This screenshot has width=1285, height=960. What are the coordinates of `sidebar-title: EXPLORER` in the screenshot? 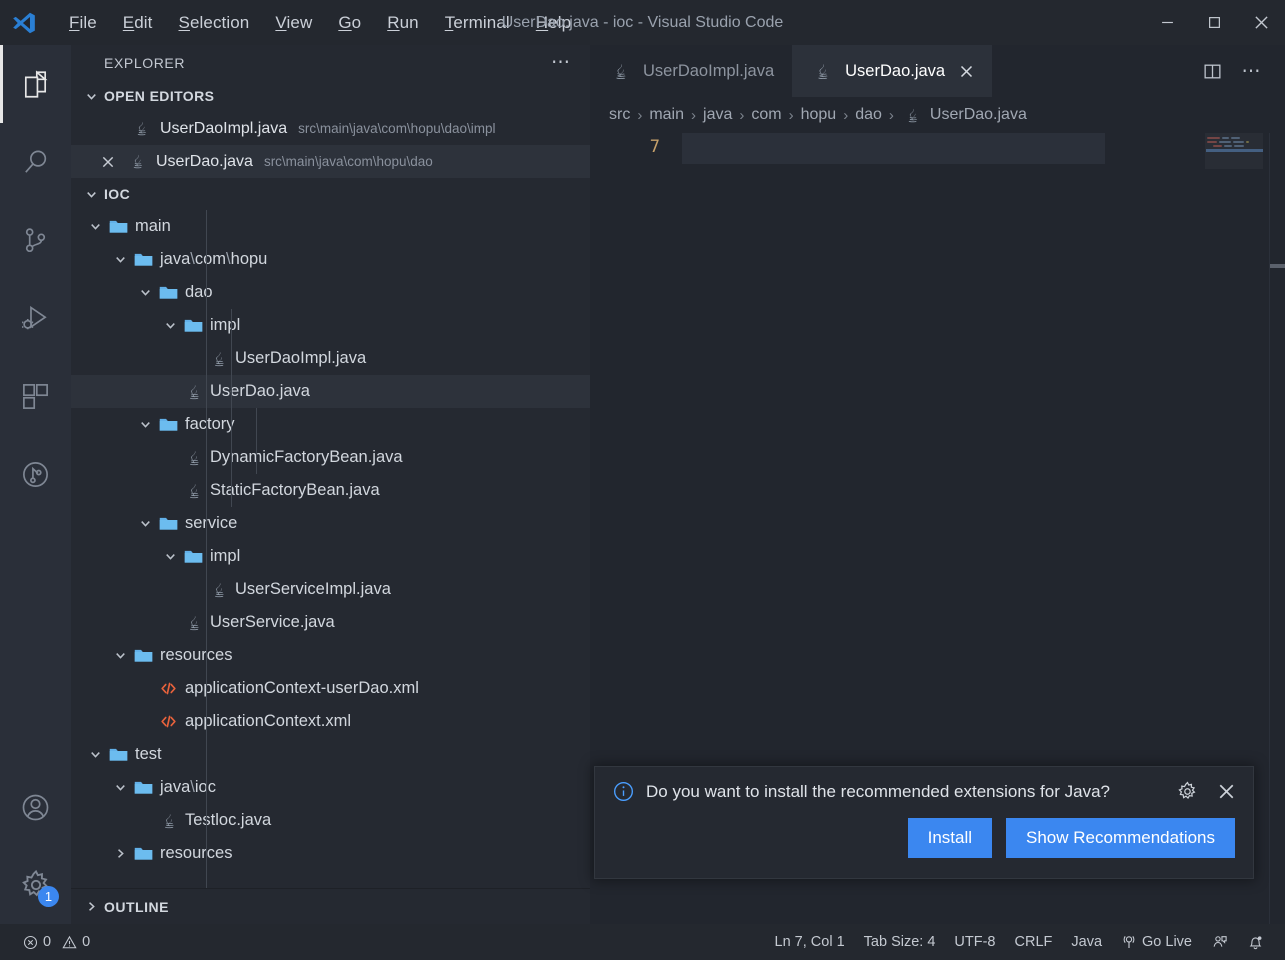 It's located at (145, 62).